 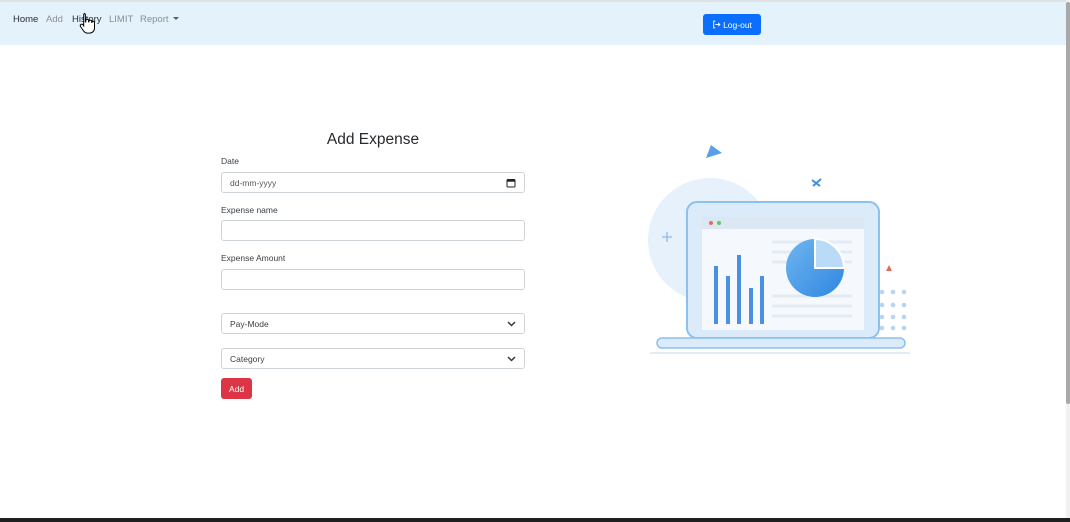 What do you see at coordinates (253, 182) in the screenshot?
I see `date-placeholder: dd-mm-yyyy` at bounding box center [253, 182].